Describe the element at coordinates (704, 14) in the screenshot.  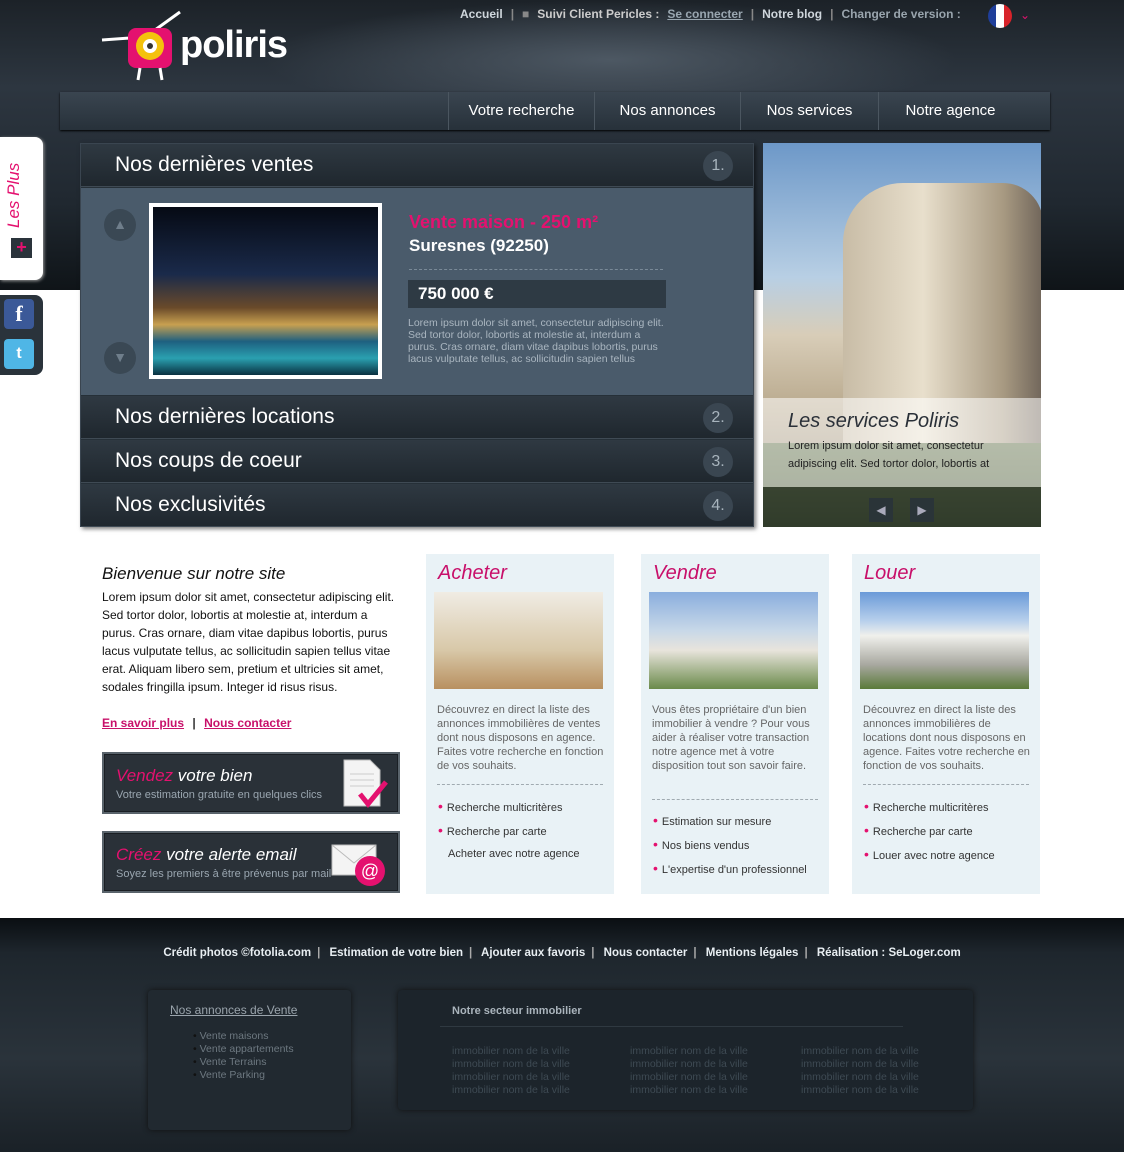
I see `login-link: Se connecter` at that location.